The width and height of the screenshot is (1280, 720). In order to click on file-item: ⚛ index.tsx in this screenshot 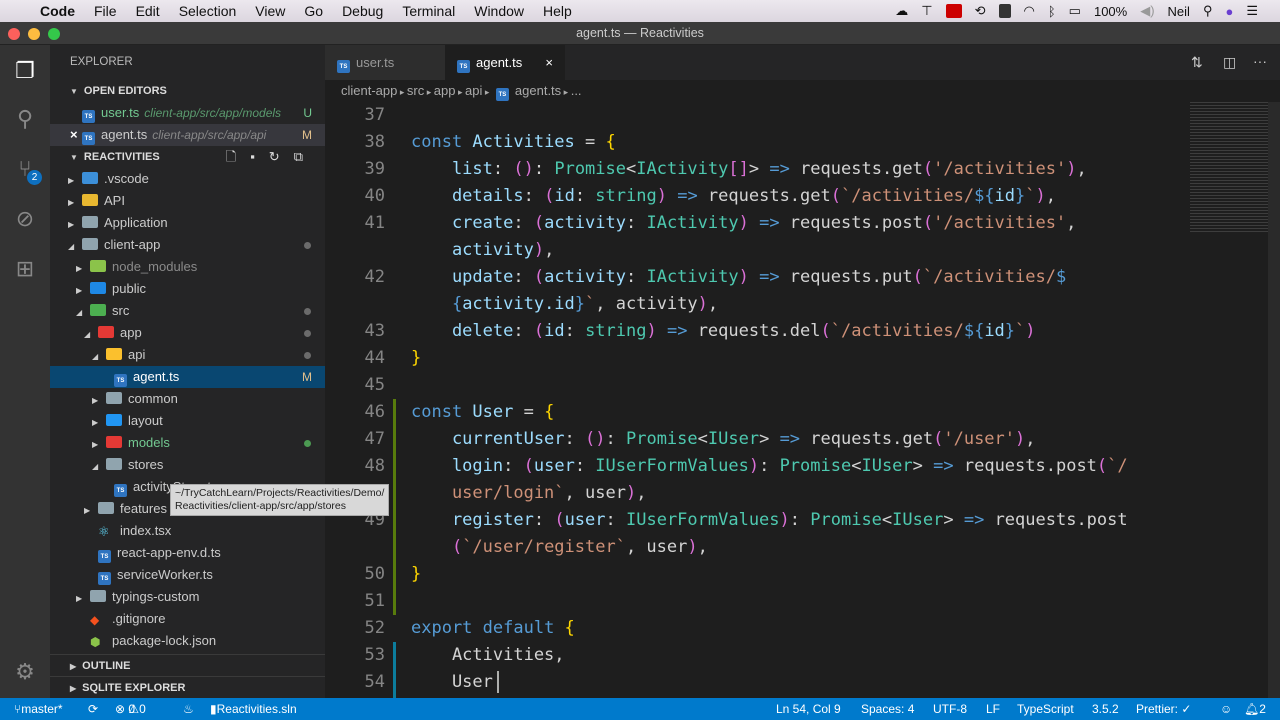, I will do `click(187, 531)`.